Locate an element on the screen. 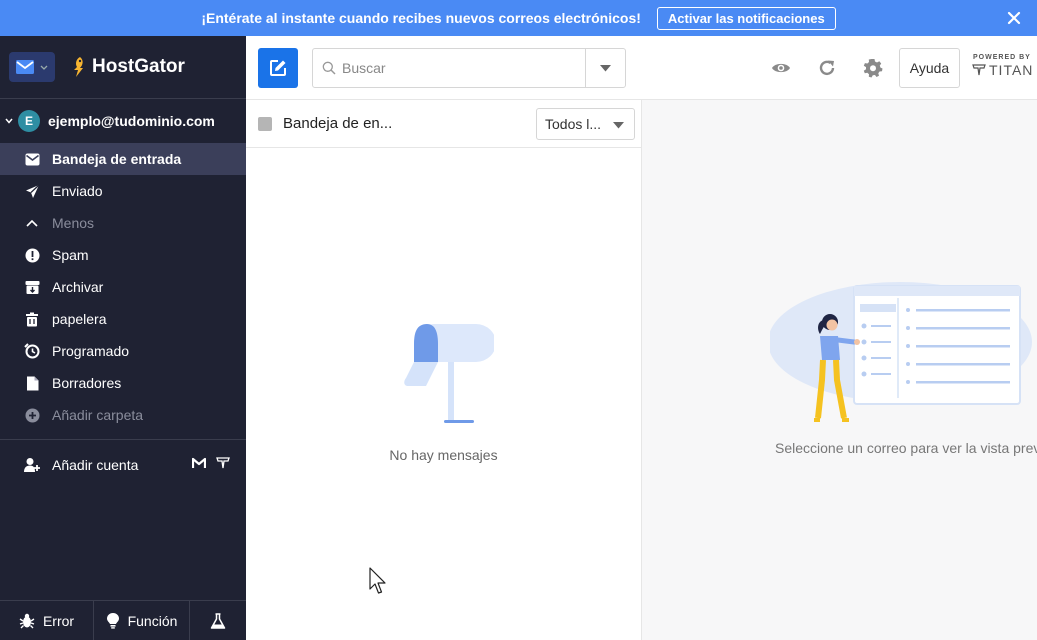  sidebar-item-label: Programado is located at coordinates (91, 351).